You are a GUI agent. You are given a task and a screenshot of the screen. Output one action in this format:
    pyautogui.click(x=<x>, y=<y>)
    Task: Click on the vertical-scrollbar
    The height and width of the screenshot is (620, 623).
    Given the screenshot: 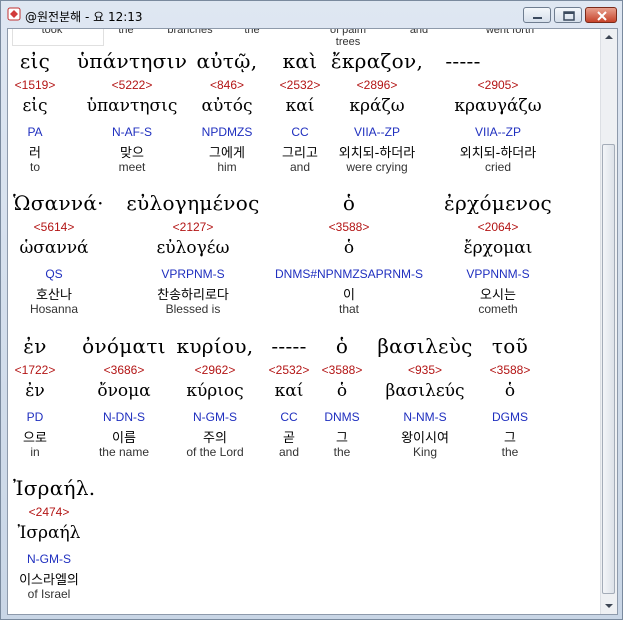 What is the action you would take?
    pyautogui.click(x=608, y=321)
    